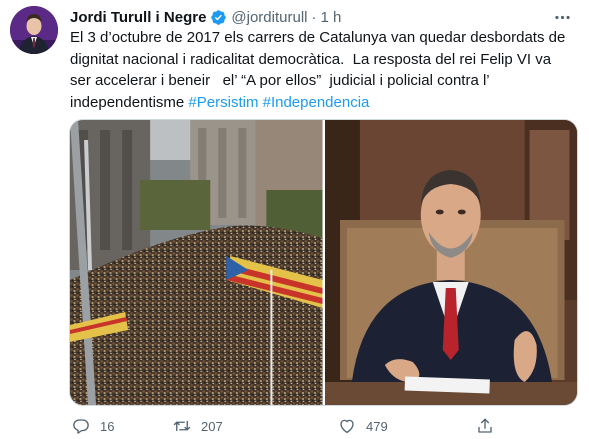 Image resolution: width=589 pixels, height=439 pixels. I want to click on reply-count: 16, so click(107, 426).